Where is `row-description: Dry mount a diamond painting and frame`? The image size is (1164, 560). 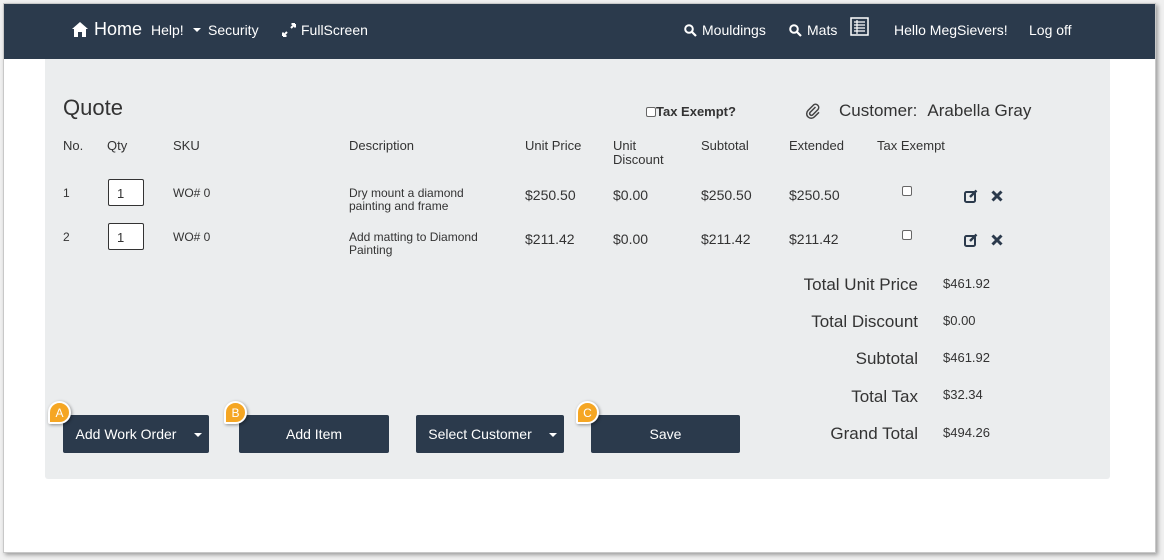 row-description: Dry mount a diamond painting and frame is located at coordinates (406, 200).